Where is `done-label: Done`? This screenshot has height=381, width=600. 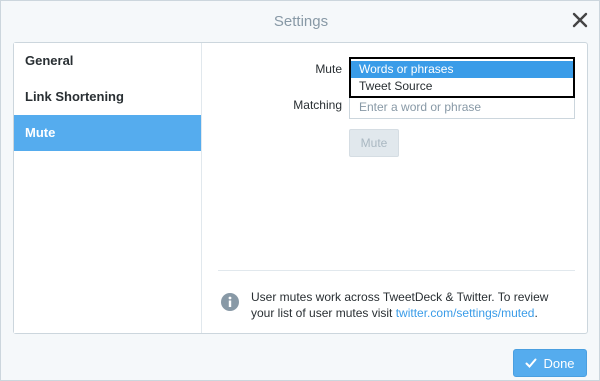
done-label: Done is located at coordinates (559, 363).